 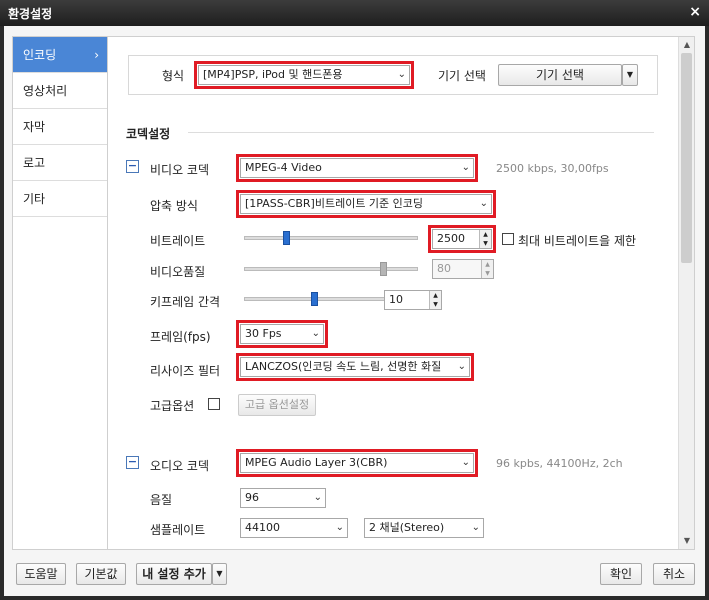 I want to click on device-select-button: 기기 선택, so click(x=560, y=75).